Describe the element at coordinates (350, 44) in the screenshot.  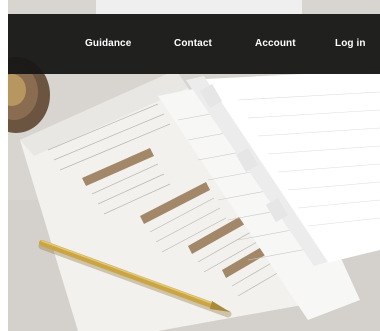
I see `nav-link-login: Log in` at that location.